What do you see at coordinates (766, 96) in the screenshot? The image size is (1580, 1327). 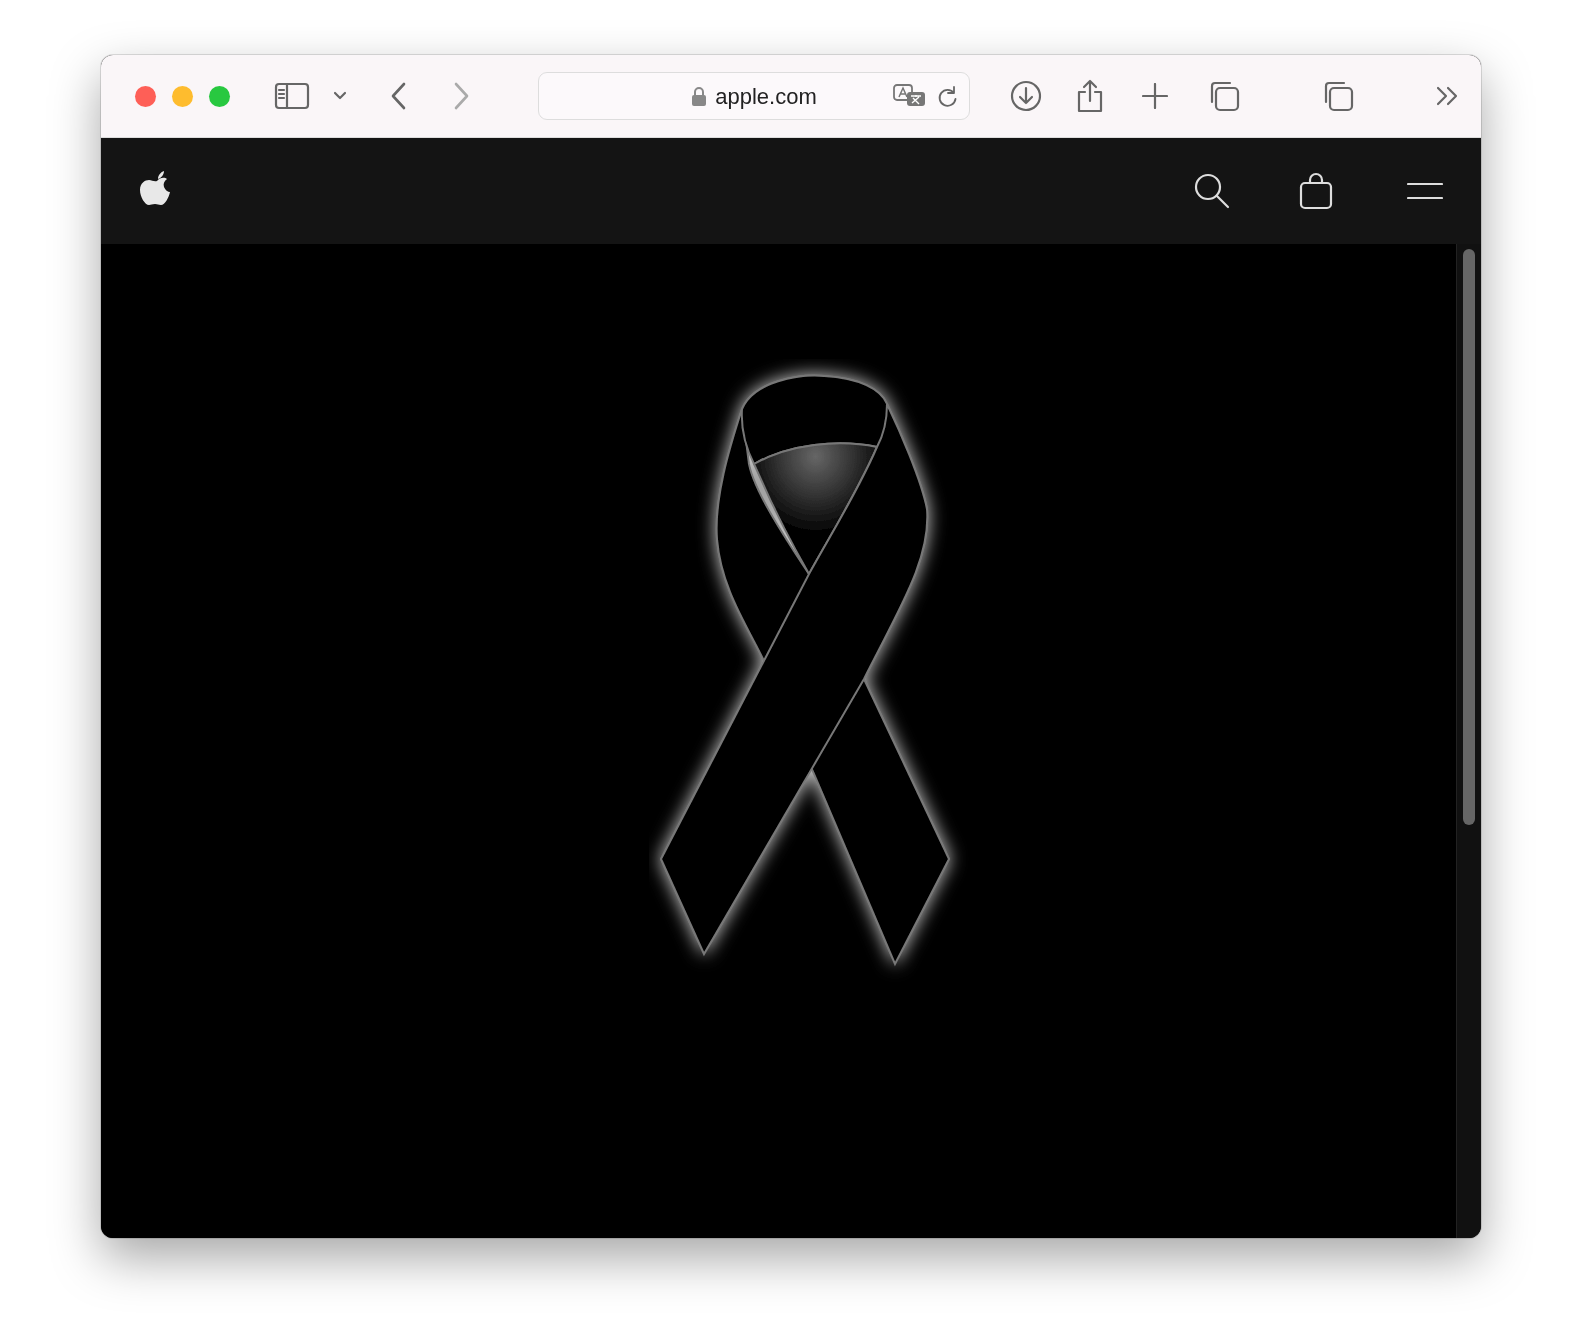 I see `url-text: apple.com` at bounding box center [766, 96].